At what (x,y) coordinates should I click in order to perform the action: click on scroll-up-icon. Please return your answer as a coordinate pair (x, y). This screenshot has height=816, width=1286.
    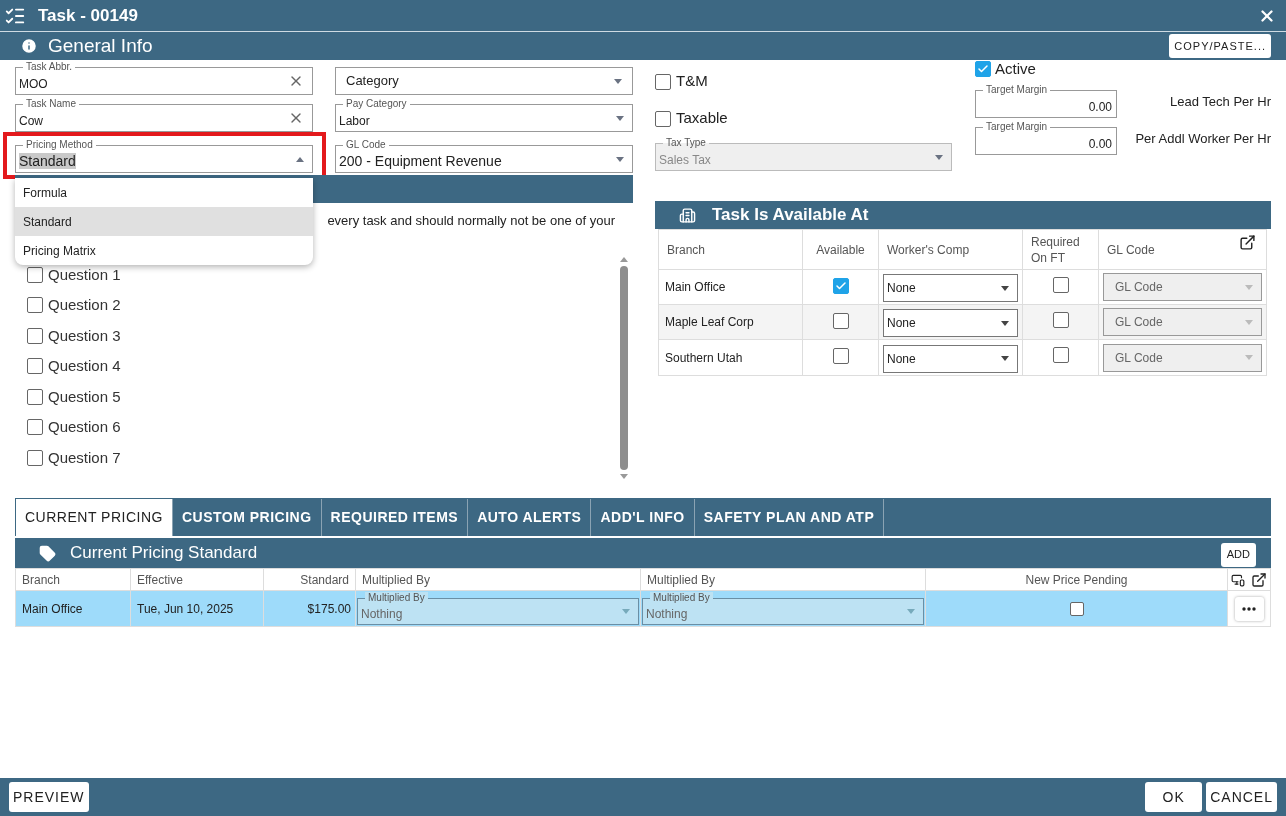
    Looking at the image, I should click on (624, 259).